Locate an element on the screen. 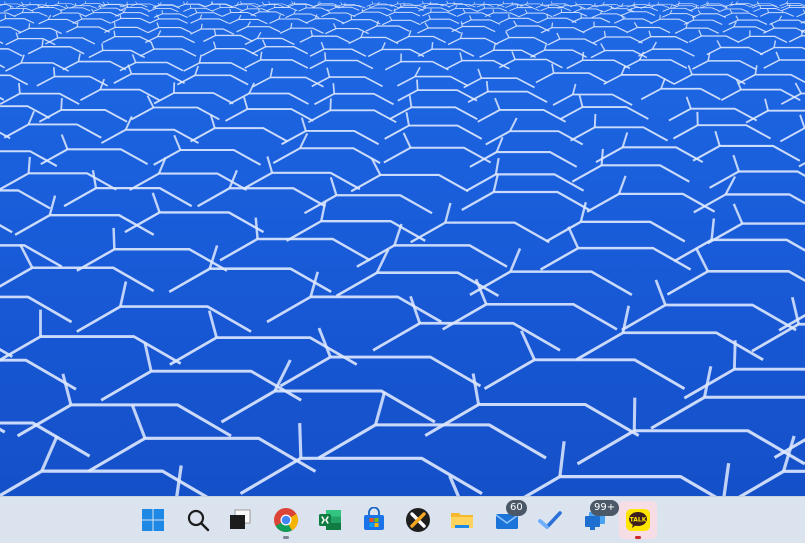 The height and width of the screenshot is (543, 805). kakaotalk-taskbar-button: TALK is located at coordinates (638, 520).